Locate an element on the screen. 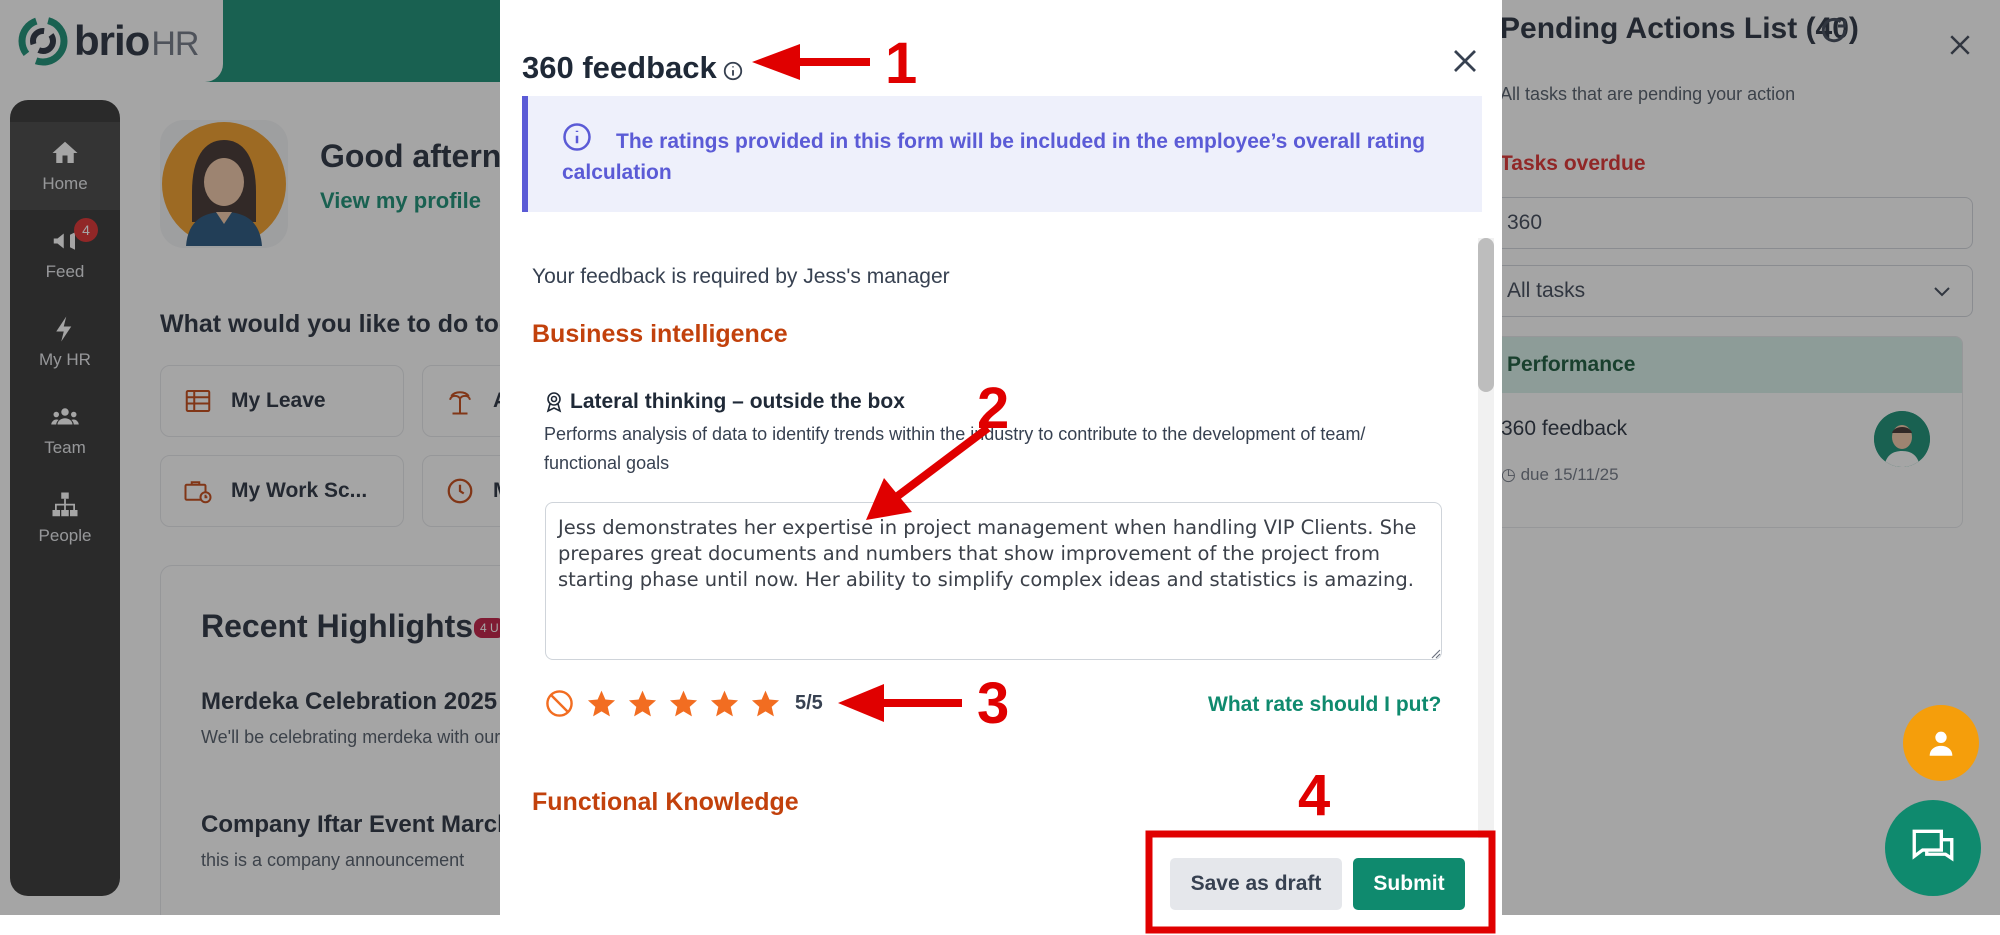  resize-handle-icon is located at coordinates (1435, 653).